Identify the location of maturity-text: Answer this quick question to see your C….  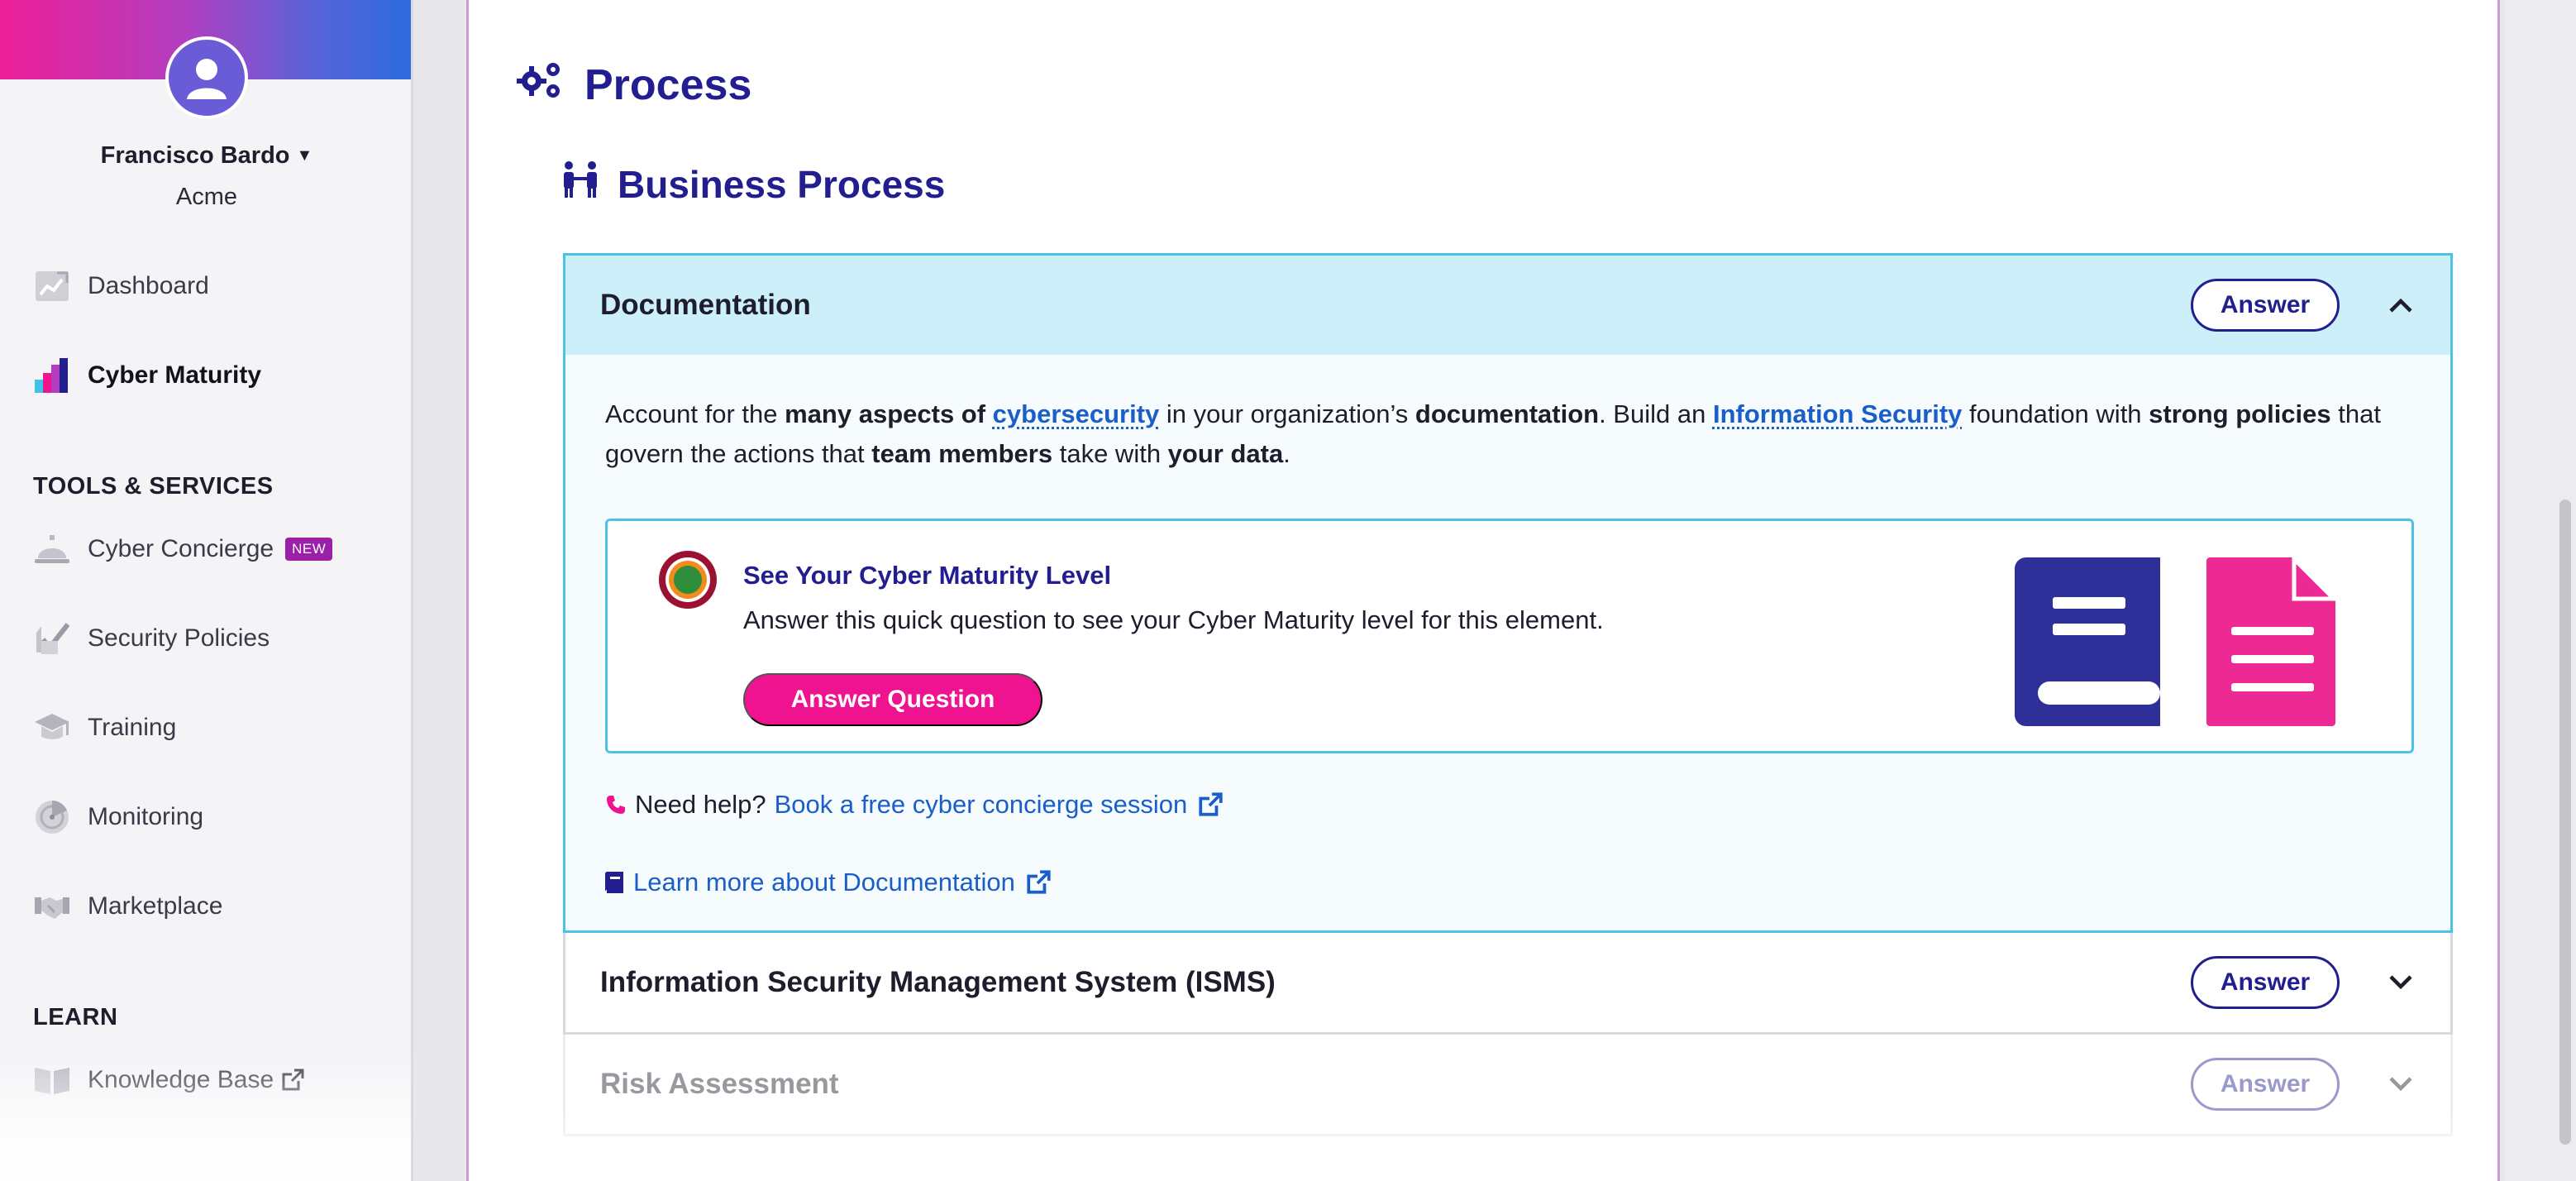
(1173, 619).